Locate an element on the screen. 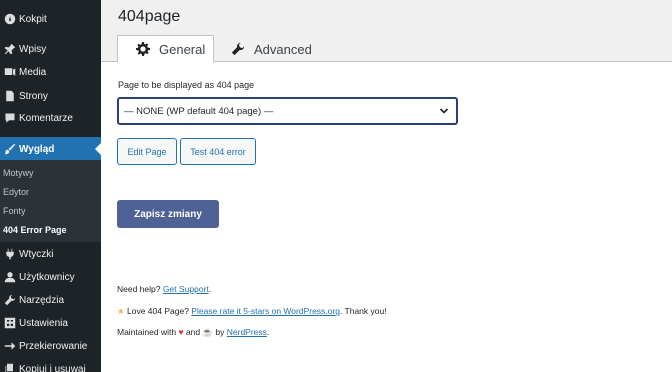  sidebar-item-komentarze: Komentarze is located at coordinates (50, 118).